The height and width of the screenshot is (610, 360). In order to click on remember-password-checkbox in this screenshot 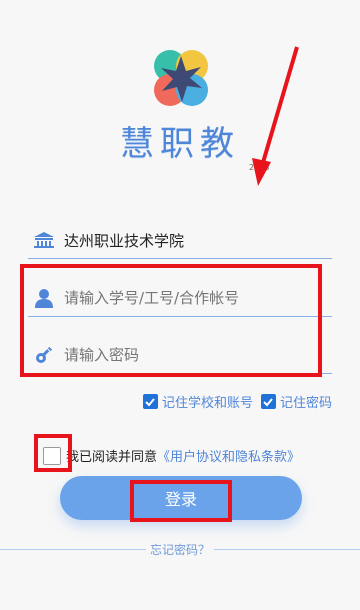, I will do `click(268, 401)`.